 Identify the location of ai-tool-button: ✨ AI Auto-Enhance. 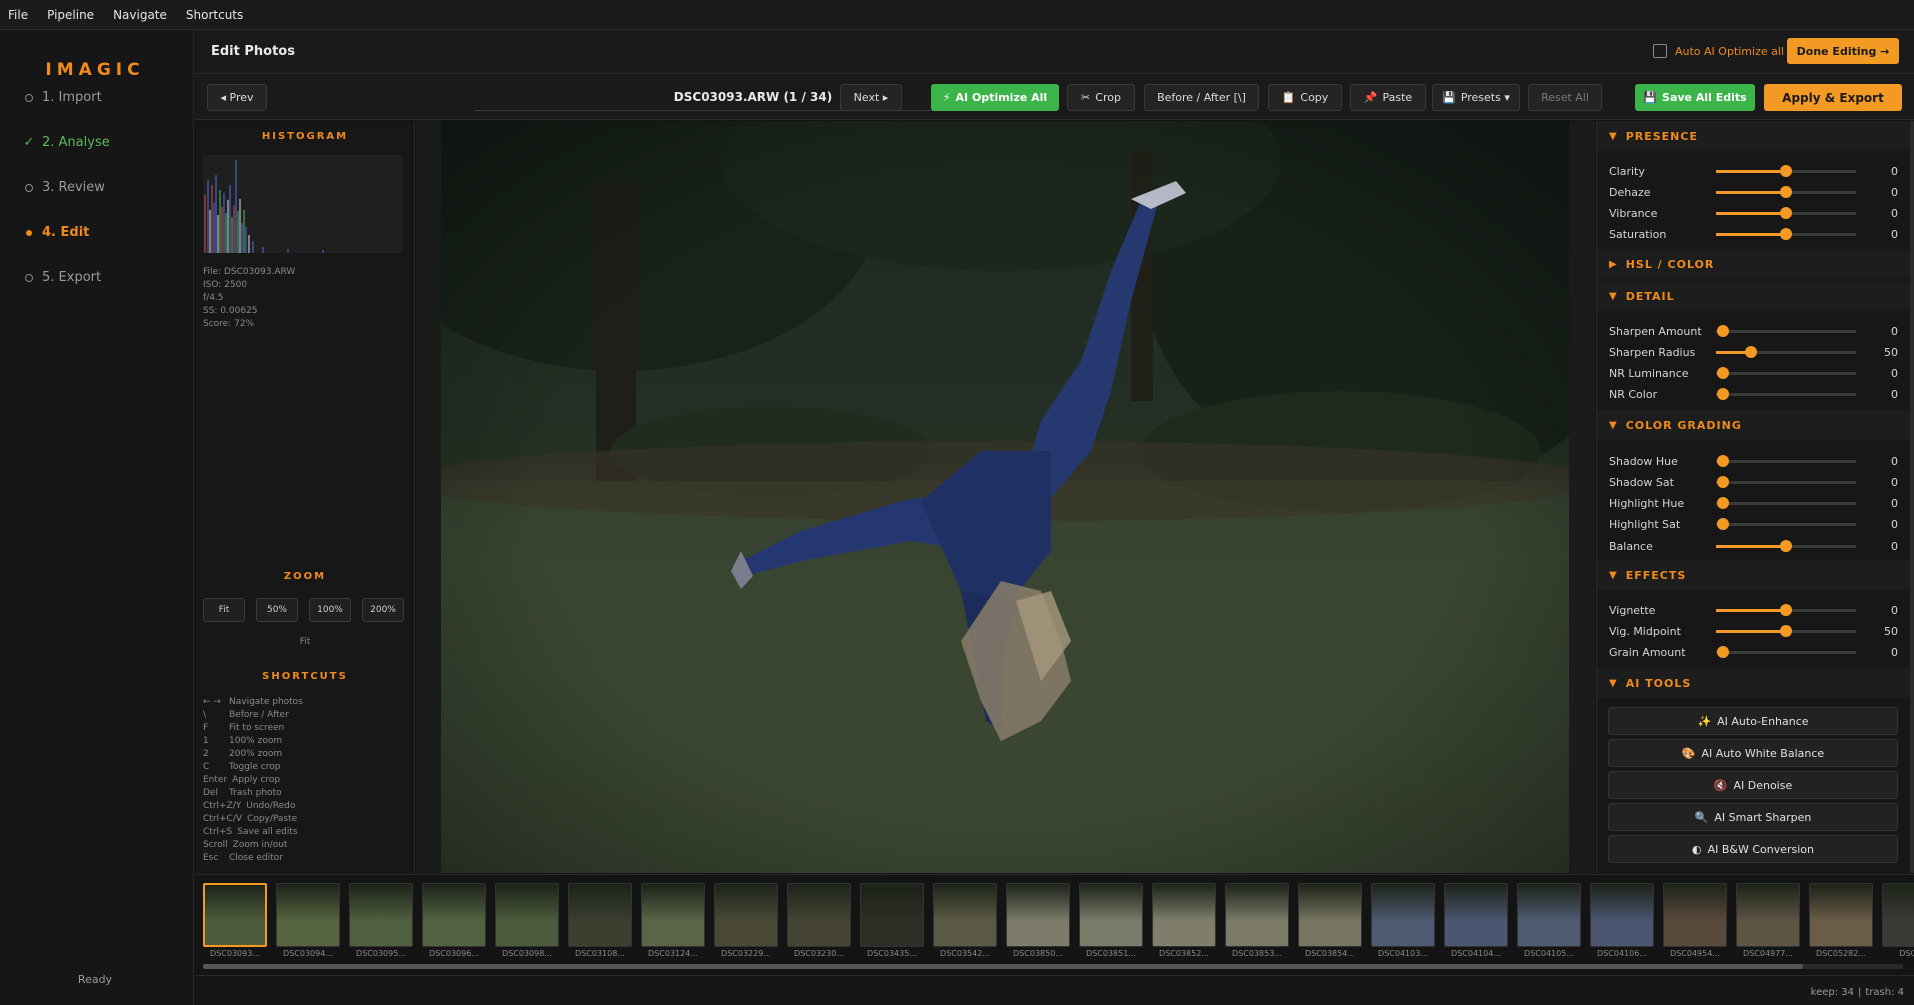
(1753, 721).